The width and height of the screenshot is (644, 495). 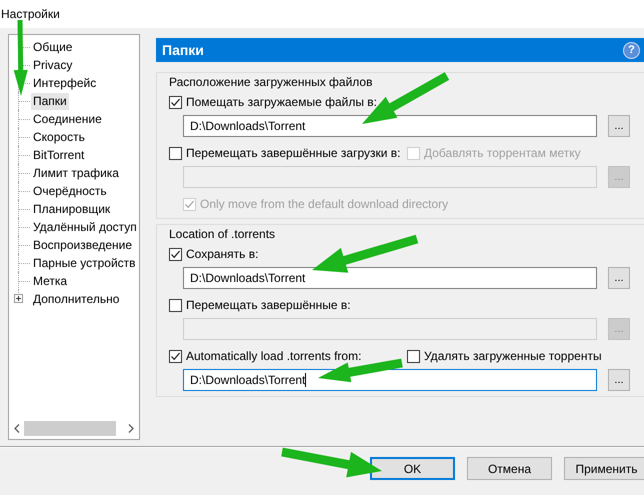 What do you see at coordinates (52, 65) in the screenshot?
I see `sidebar-item: Privacy` at bounding box center [52, 65].